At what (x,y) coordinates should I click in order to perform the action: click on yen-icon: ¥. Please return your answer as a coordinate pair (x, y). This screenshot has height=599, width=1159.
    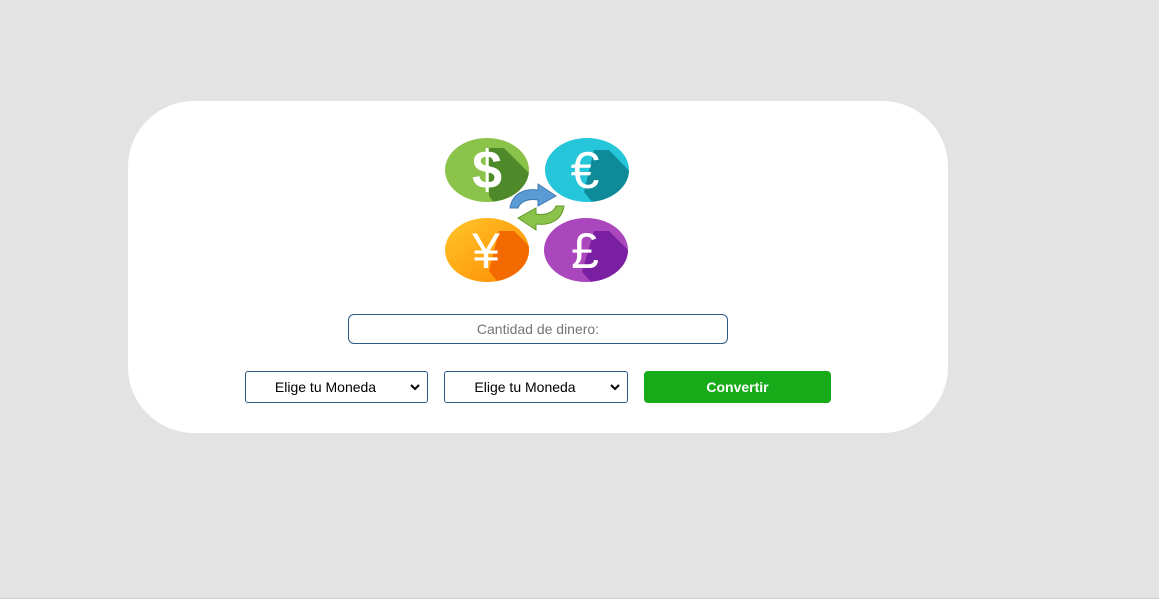
    Looking at the image, I should click on (487, 250).